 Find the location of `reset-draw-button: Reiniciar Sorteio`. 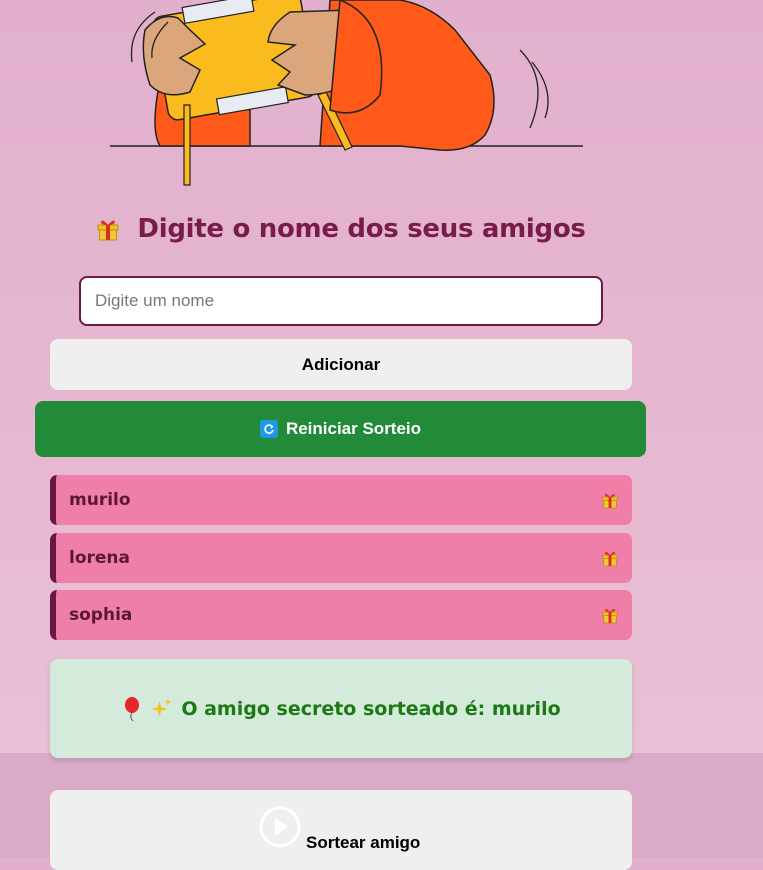

reset-draw-button: Reiniciar Sorteio is located at coordinates (340, 429).